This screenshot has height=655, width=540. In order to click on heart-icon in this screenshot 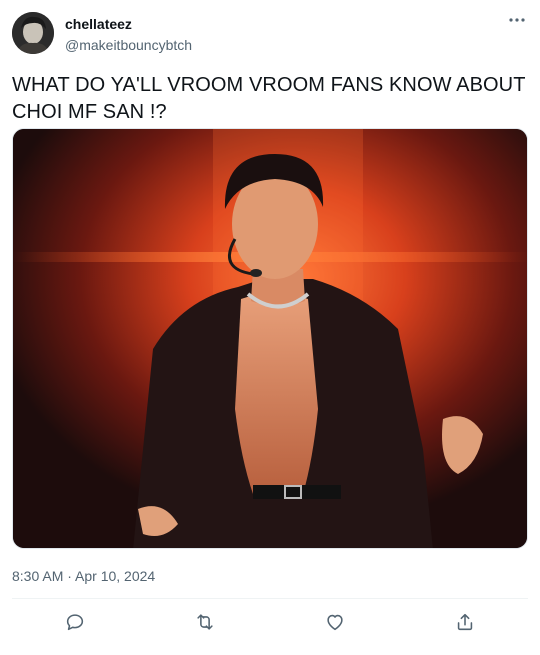, I will do `click(335, 622)`.